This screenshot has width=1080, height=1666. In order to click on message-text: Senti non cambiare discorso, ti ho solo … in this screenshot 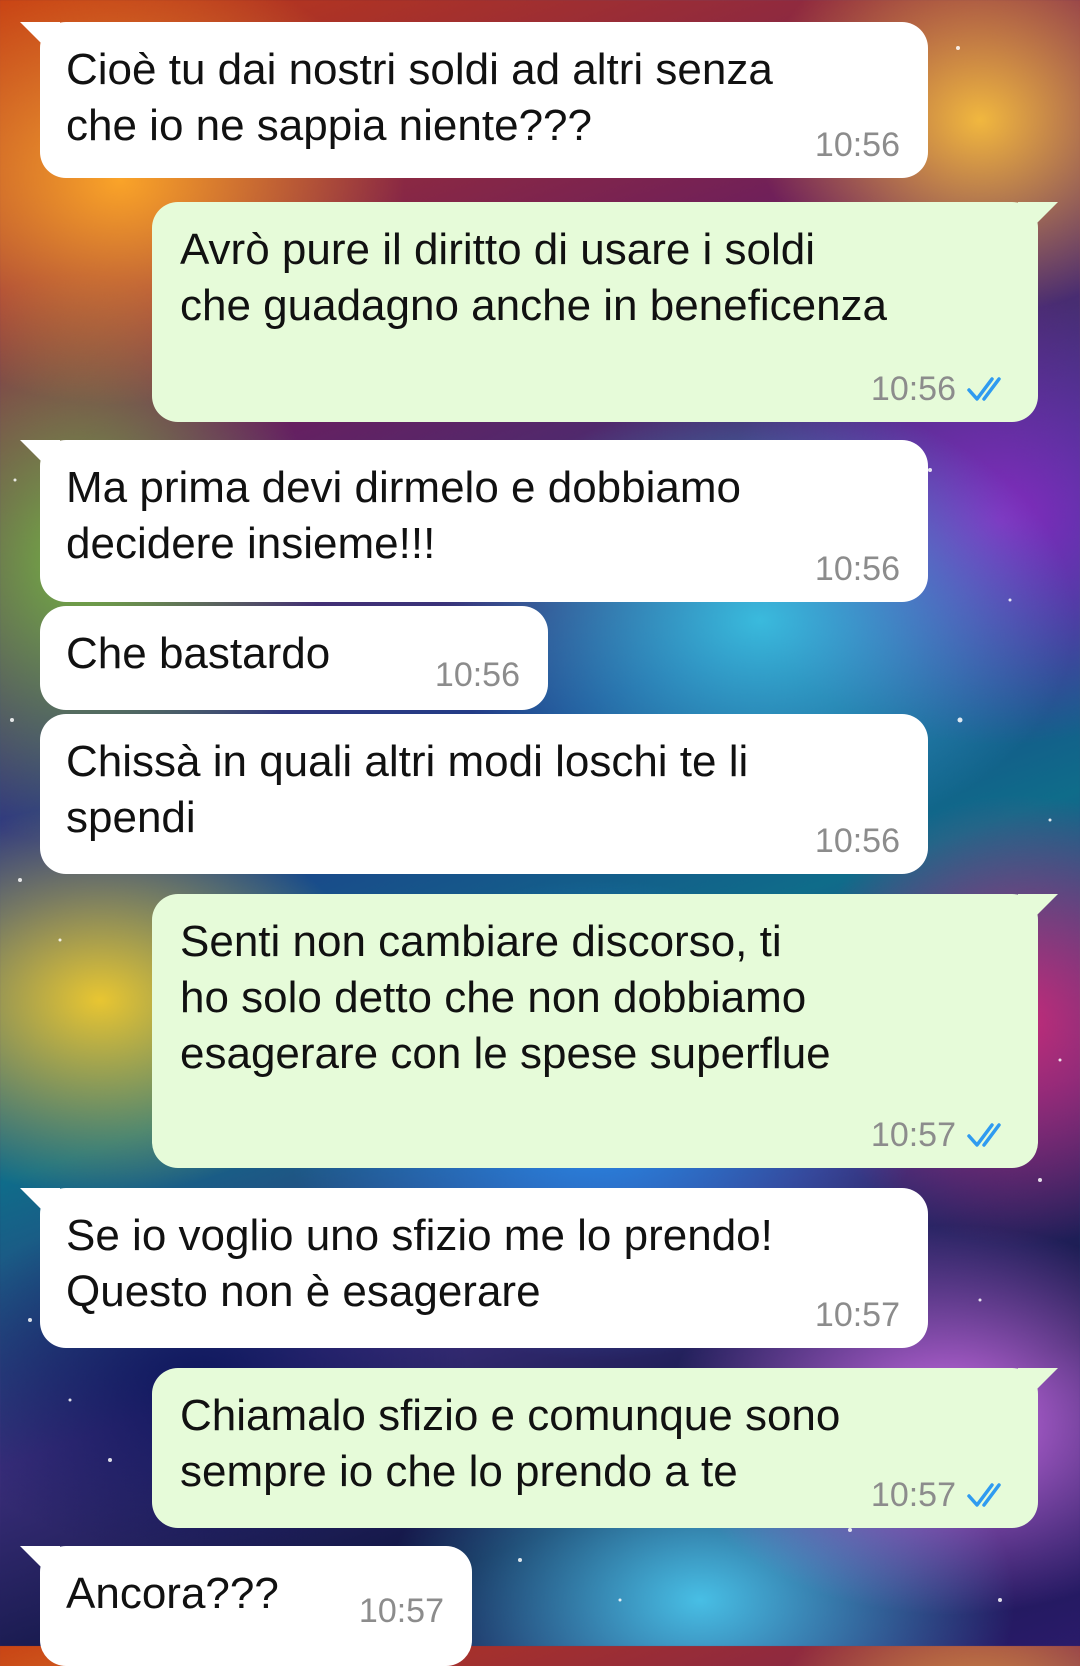, I will do `click(505, 997)`.